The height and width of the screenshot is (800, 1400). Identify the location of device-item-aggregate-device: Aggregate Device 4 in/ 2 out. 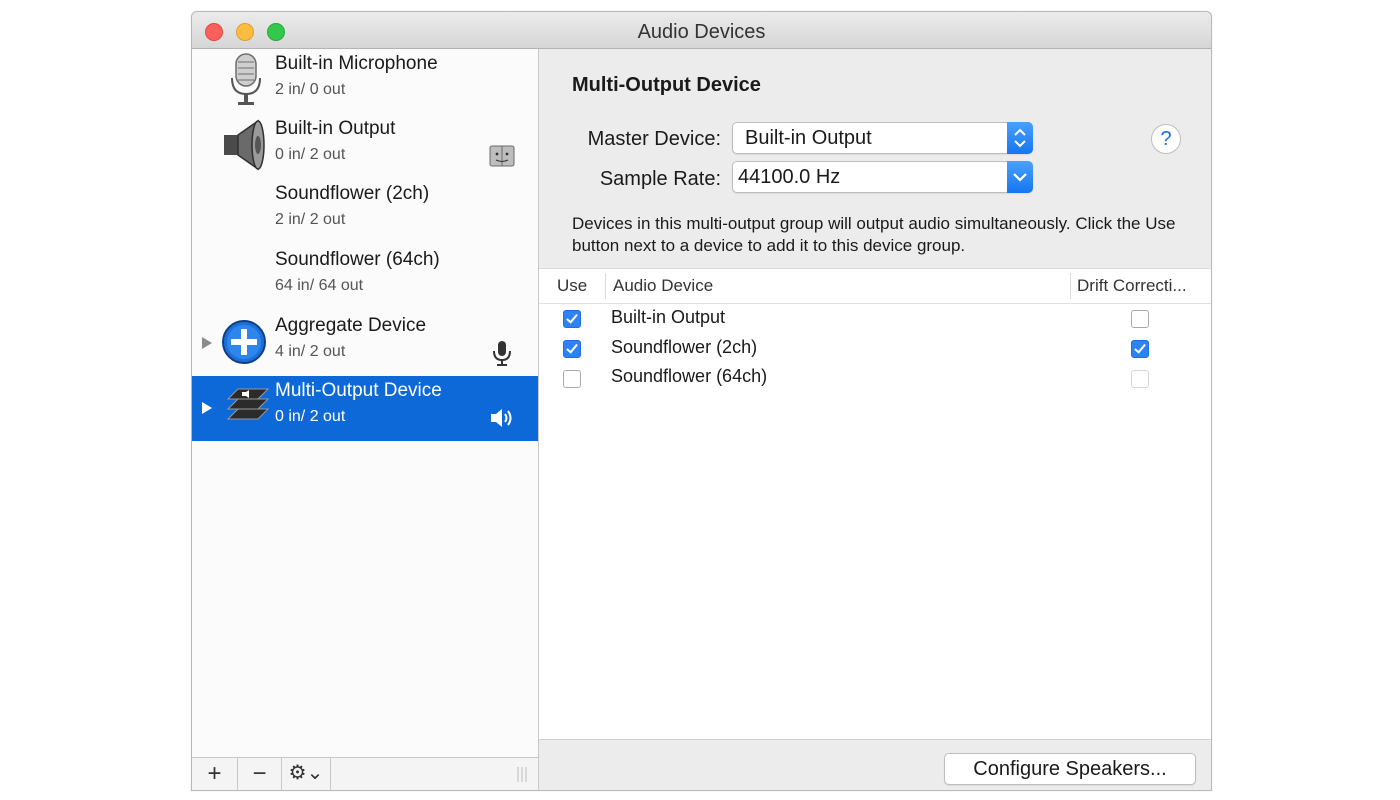
(365, 343).